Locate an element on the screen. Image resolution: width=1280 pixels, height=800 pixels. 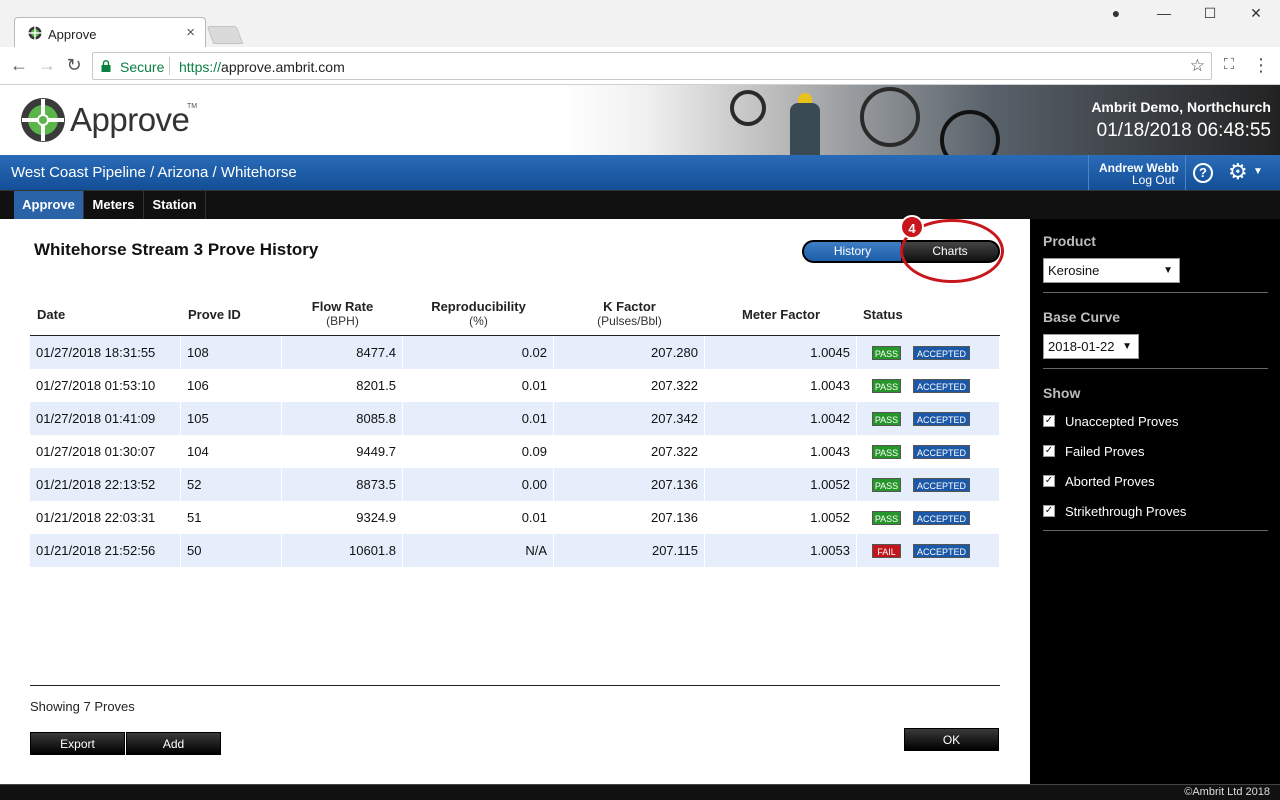
help-icon: ? is located at coordinates (1203, 173).